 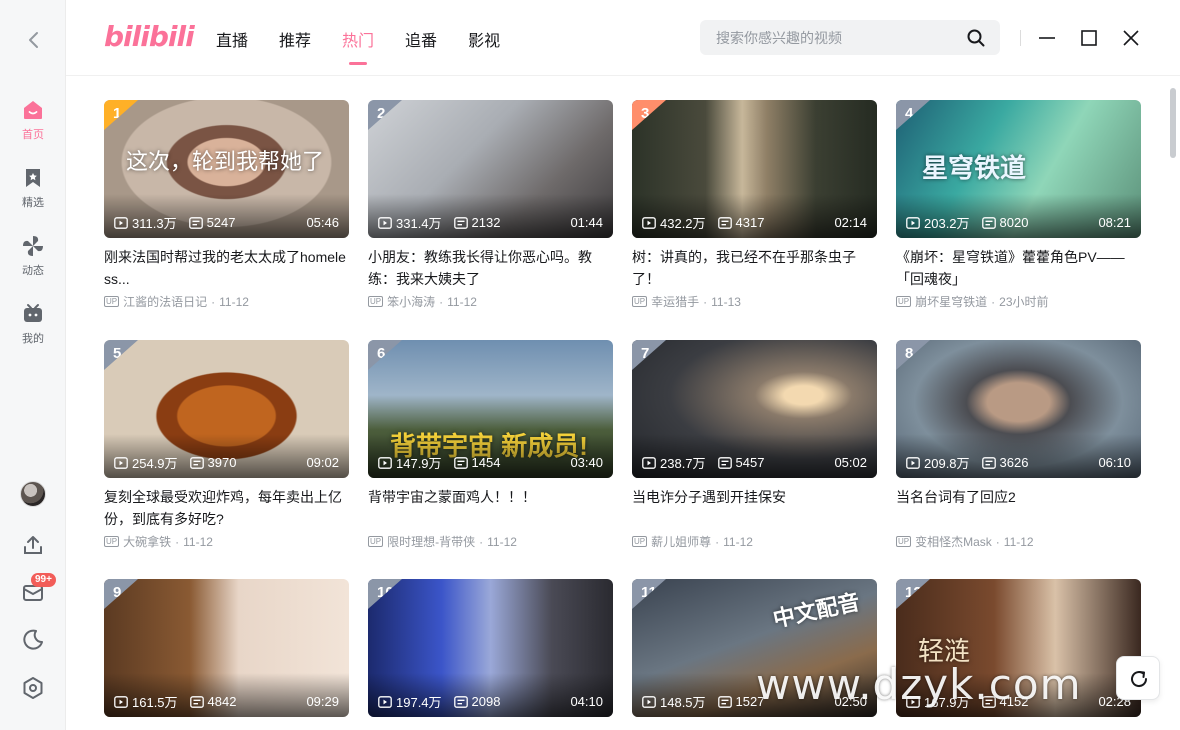 What do you see at coordinates (484, 39) in the screenshot?
I see `tab-movies: 影视` at bounding box center [484, 39].